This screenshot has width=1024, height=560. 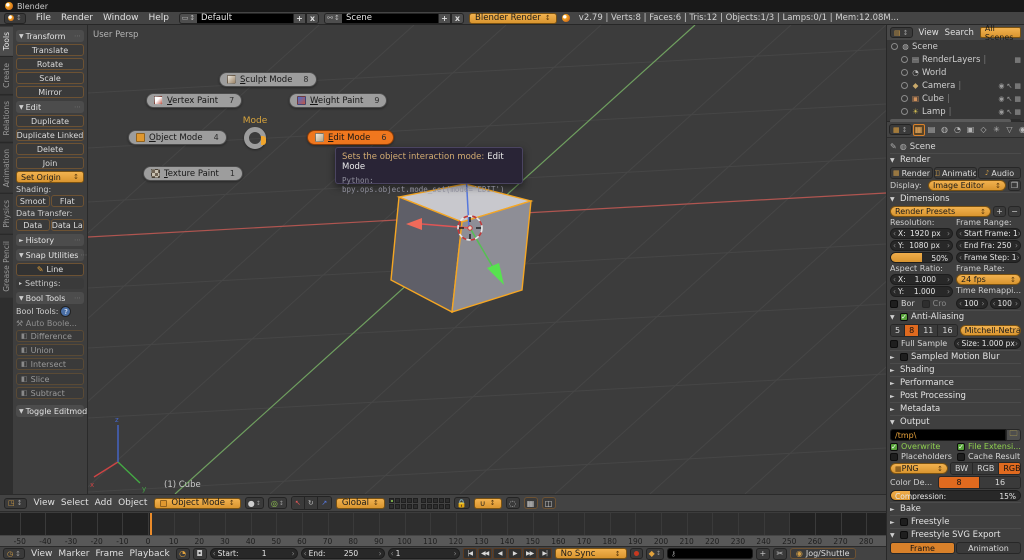 I want to click on outliner-row-renderlayers: ▤ RenderLayers | ▦, so click(x=955, y=59).